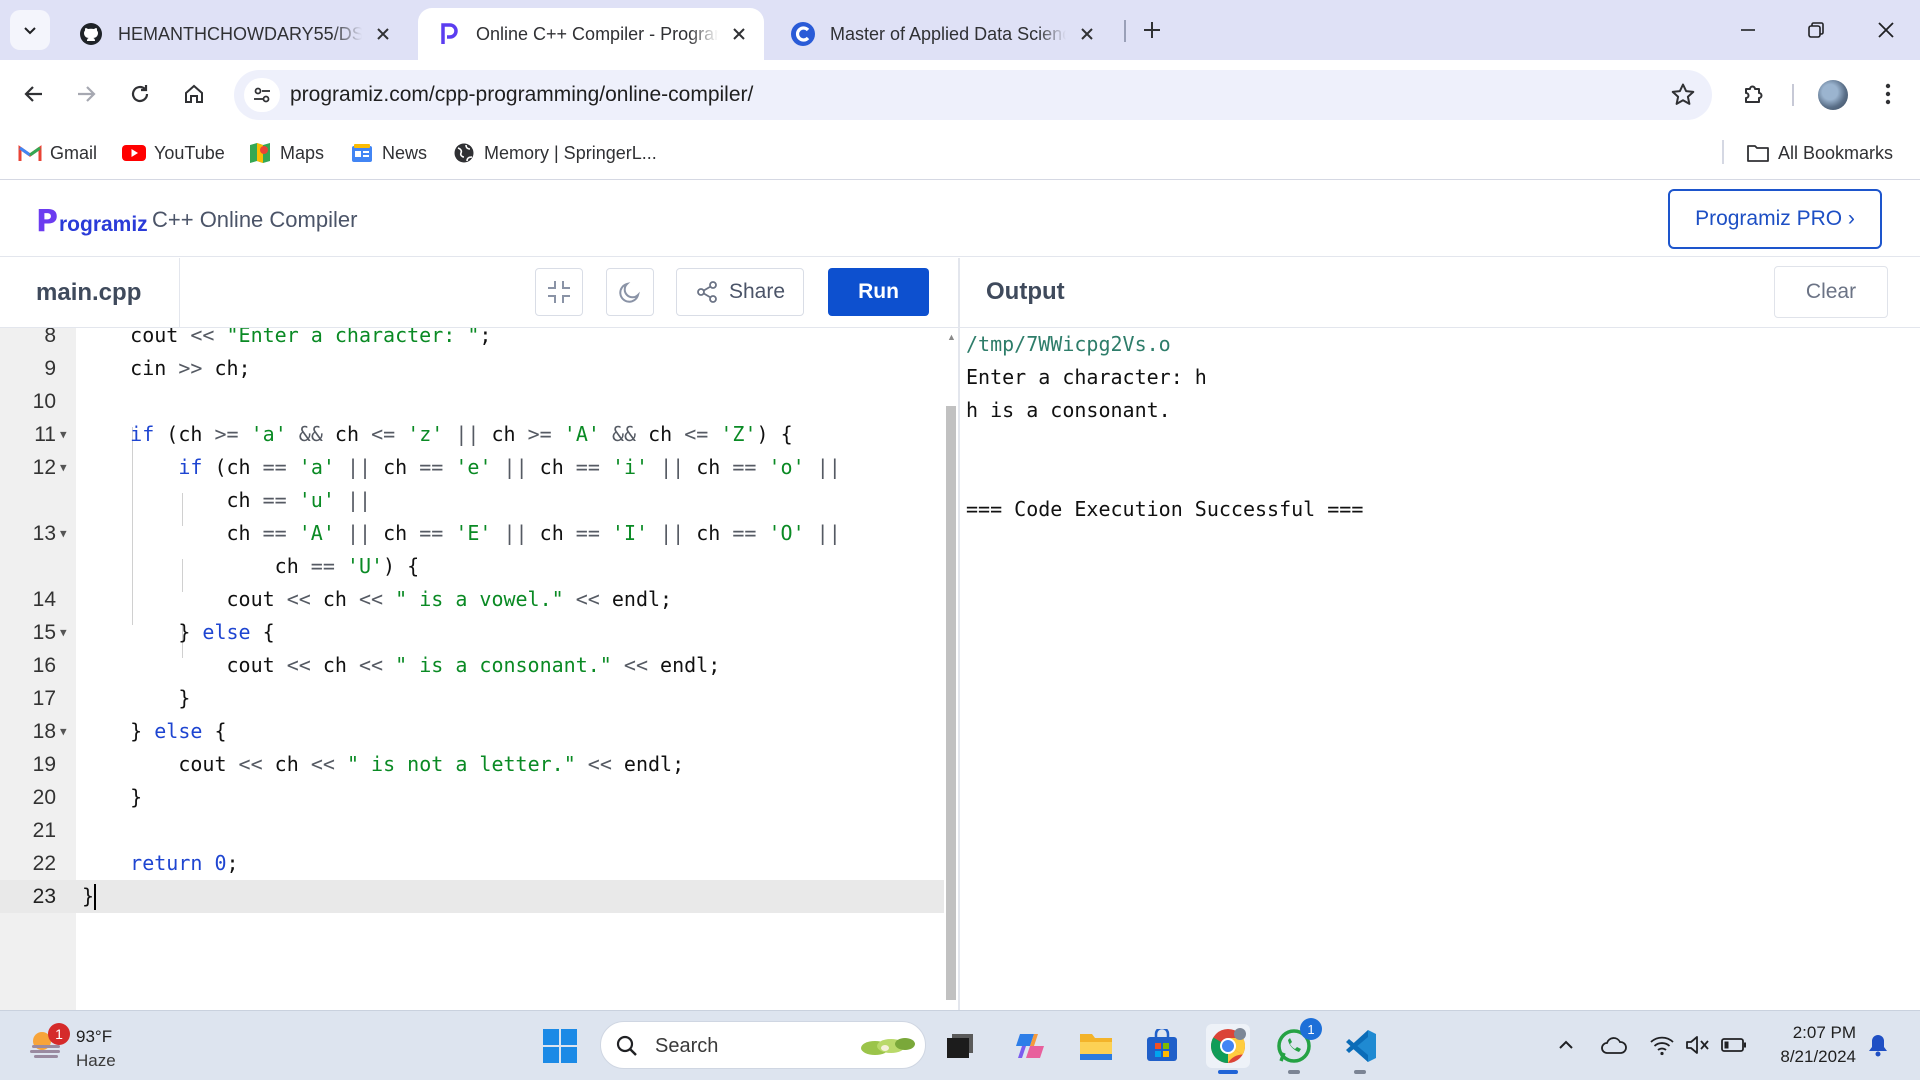 The height and width of the screenshot is (1080, 1920). I want to click on exit-fullscreen-button, so click(559, 292).